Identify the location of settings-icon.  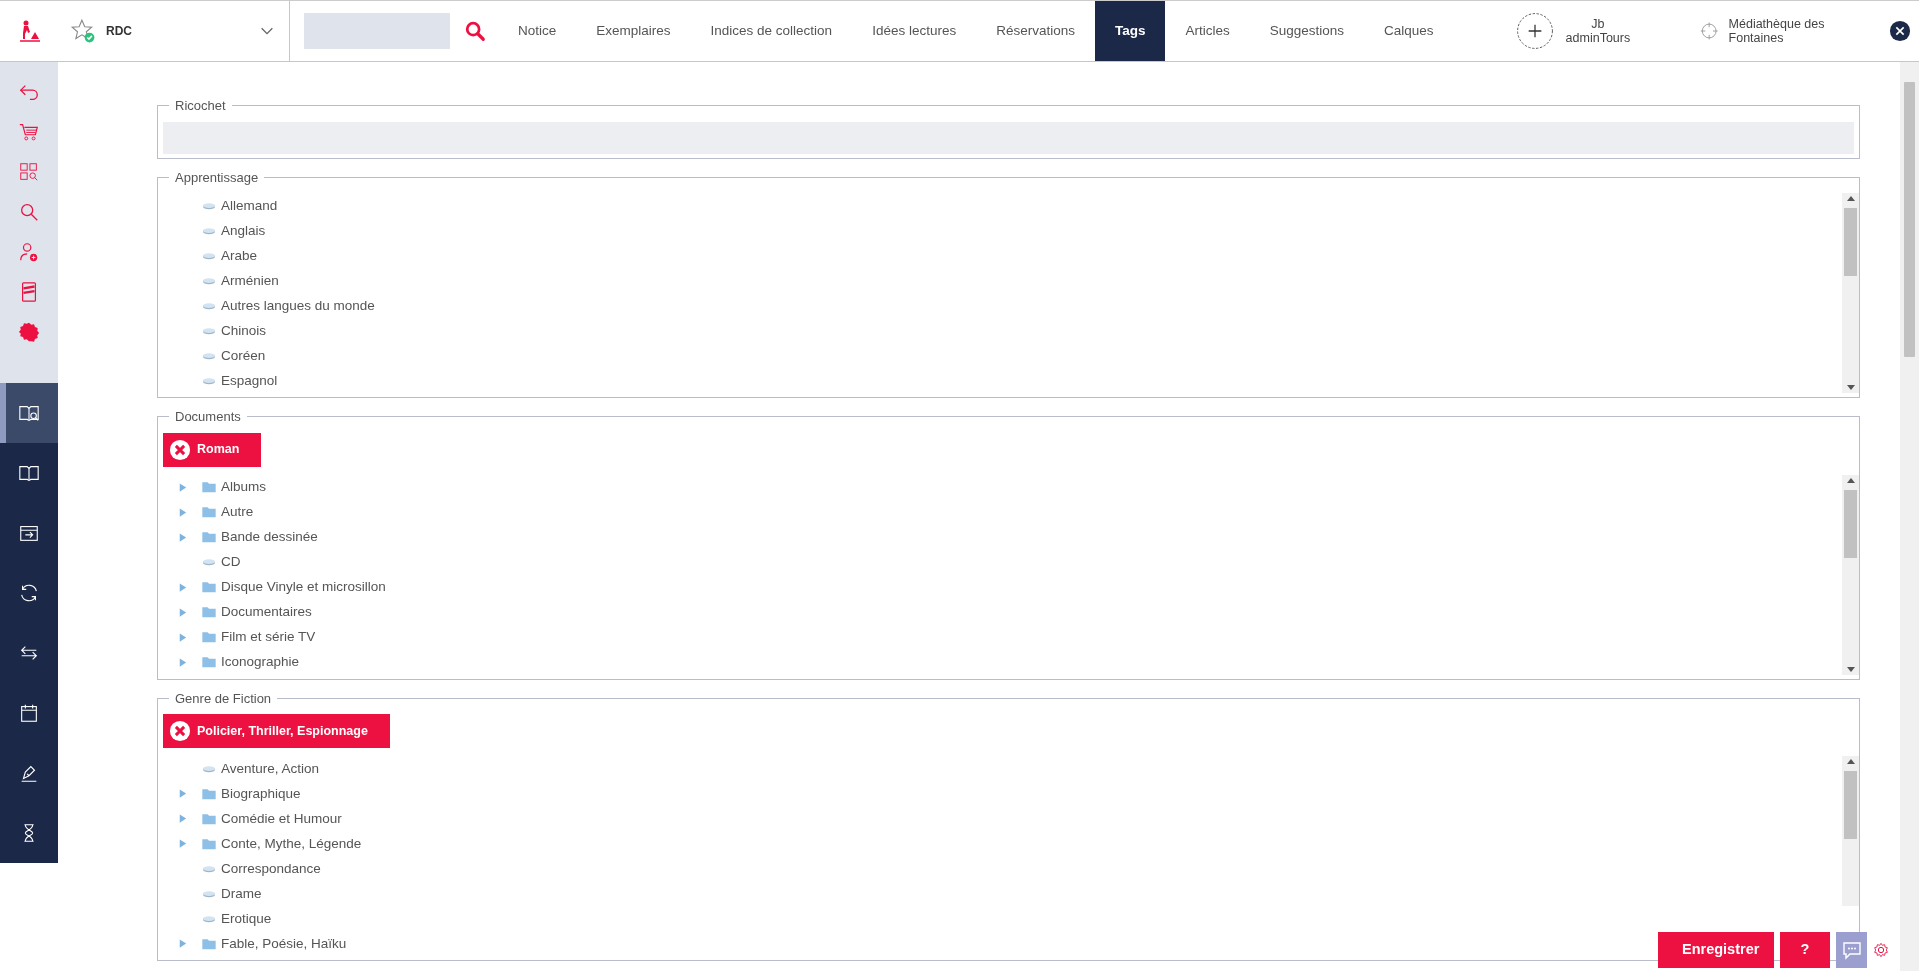
(1881, 950).